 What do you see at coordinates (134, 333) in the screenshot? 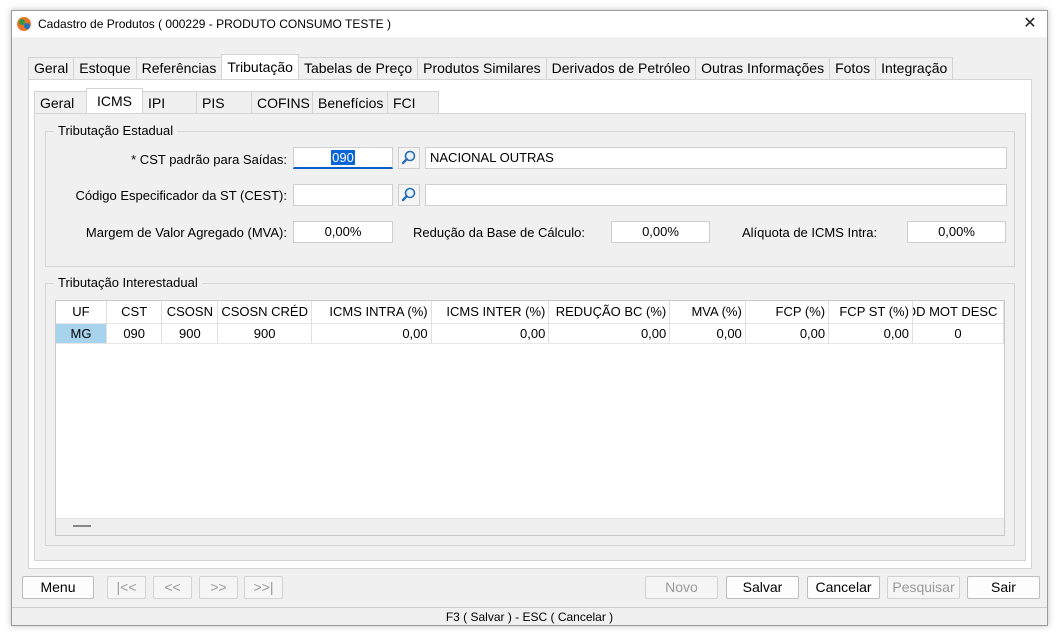
I see `cell-cst: 090` at bounding box center [134, 333].